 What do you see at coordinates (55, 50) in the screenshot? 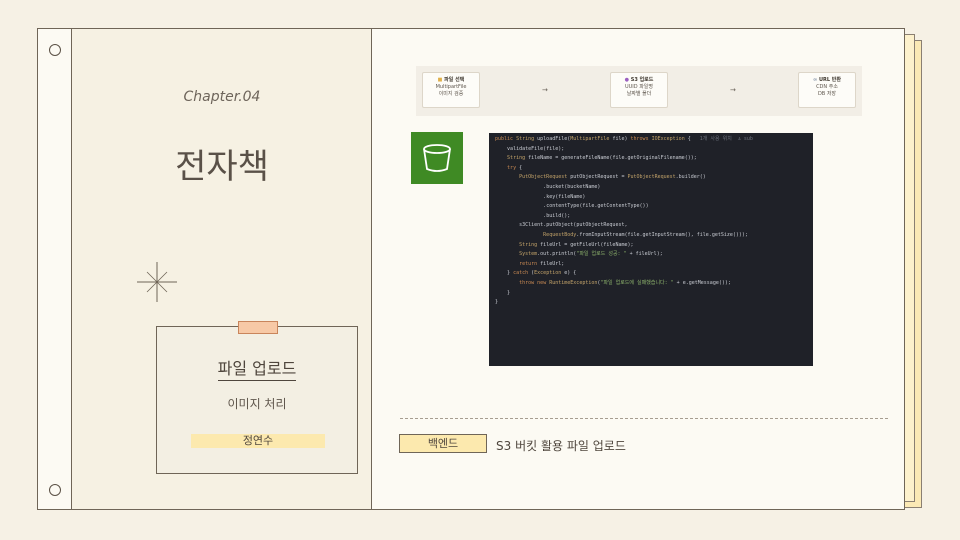
I see `binding-hole-top` at bounding box center [55, 50].